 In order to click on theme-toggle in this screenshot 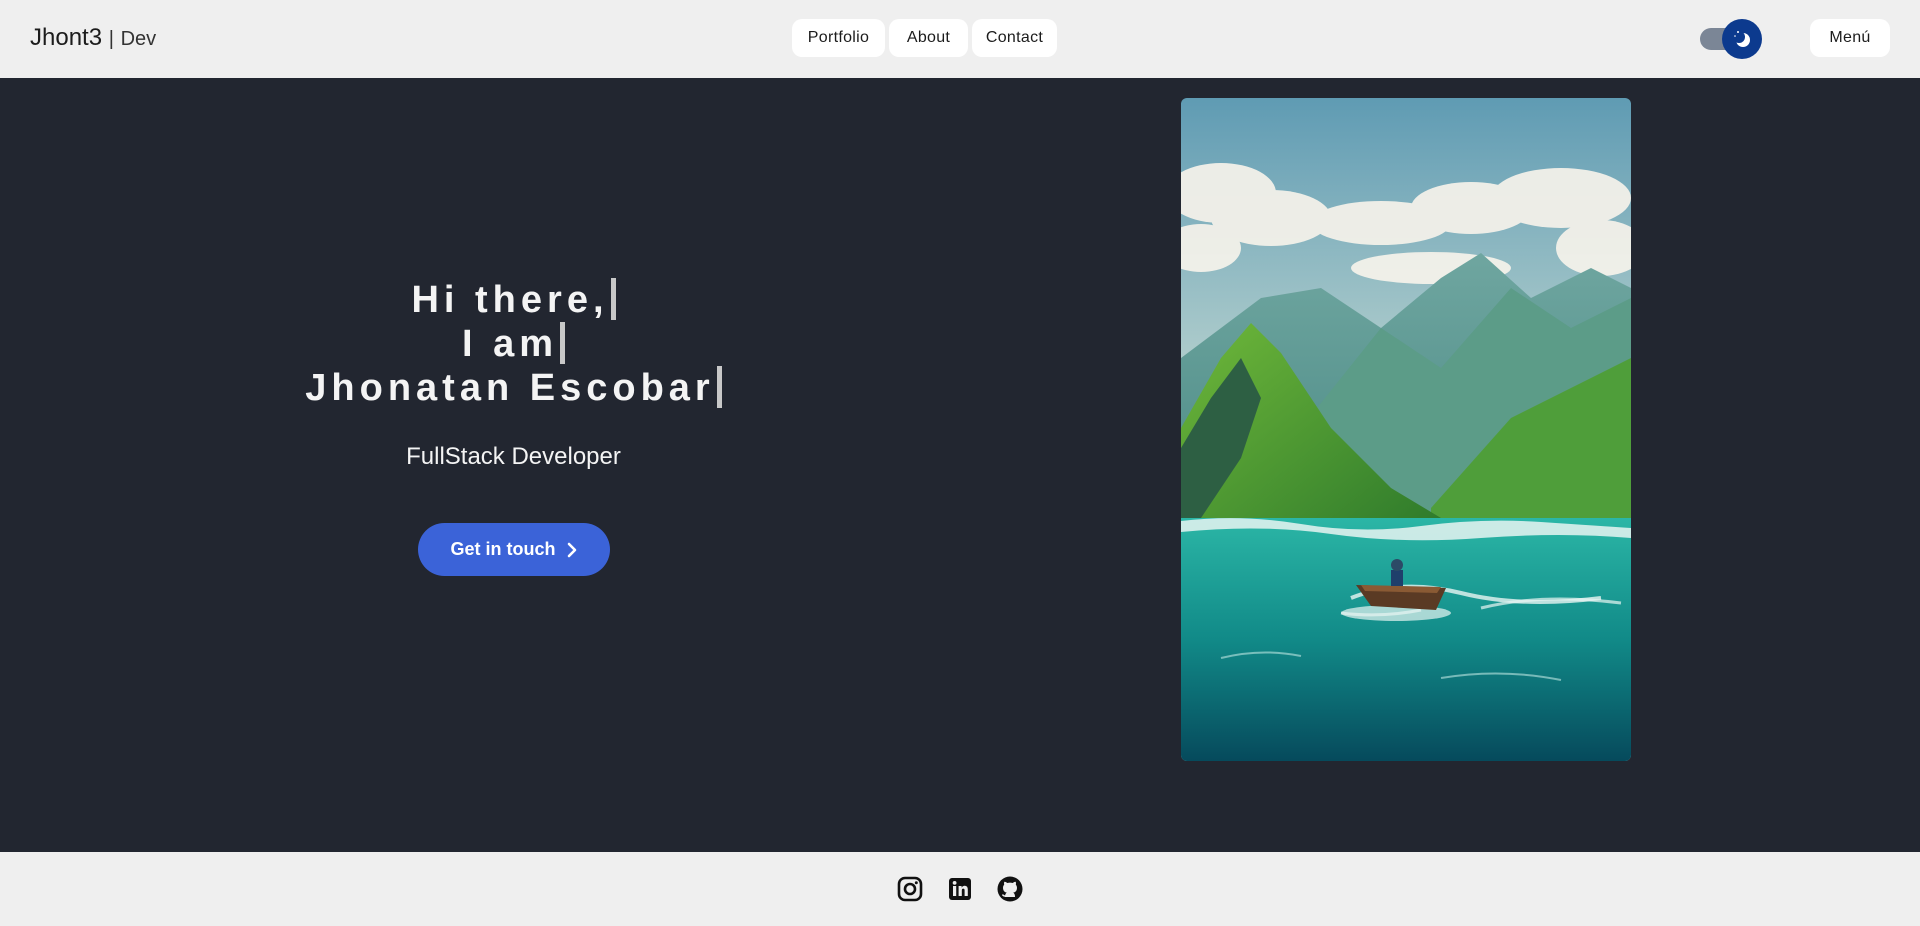, I will do `click(1732, 39)`.